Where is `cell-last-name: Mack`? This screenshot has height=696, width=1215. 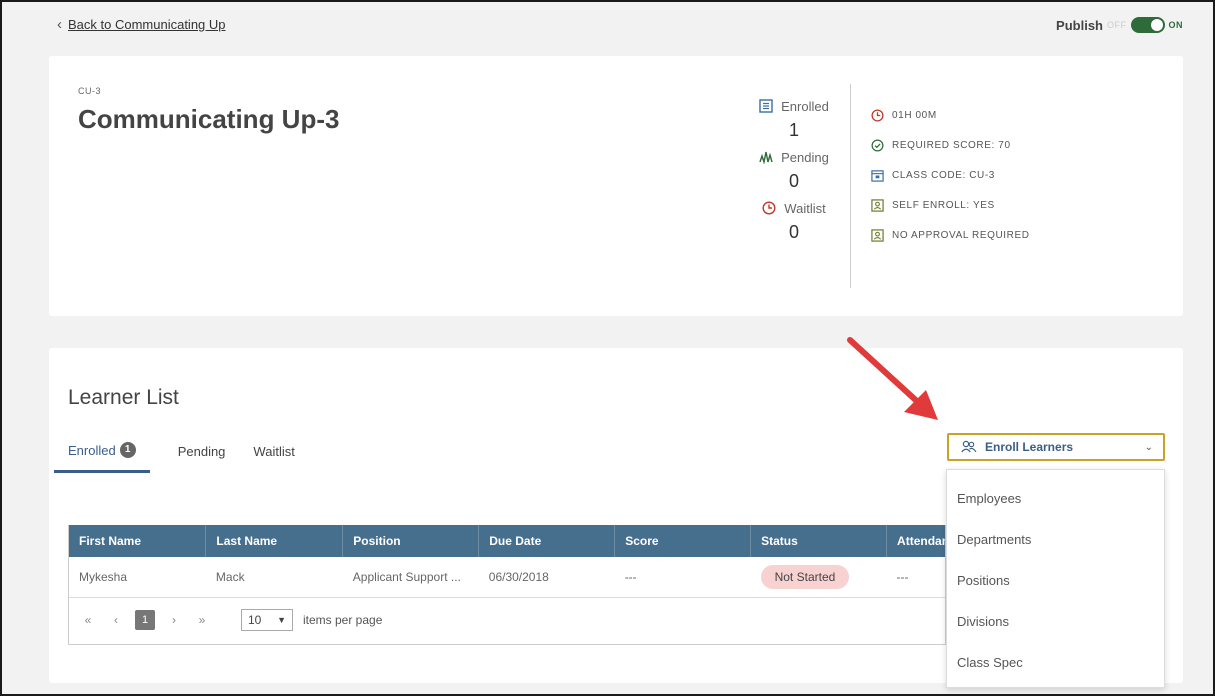
cell-last-name: Mack is located at coordinates (274, 577).